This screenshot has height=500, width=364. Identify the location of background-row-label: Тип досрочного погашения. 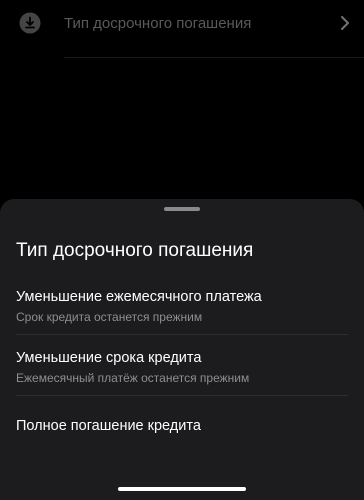
(158, 23).